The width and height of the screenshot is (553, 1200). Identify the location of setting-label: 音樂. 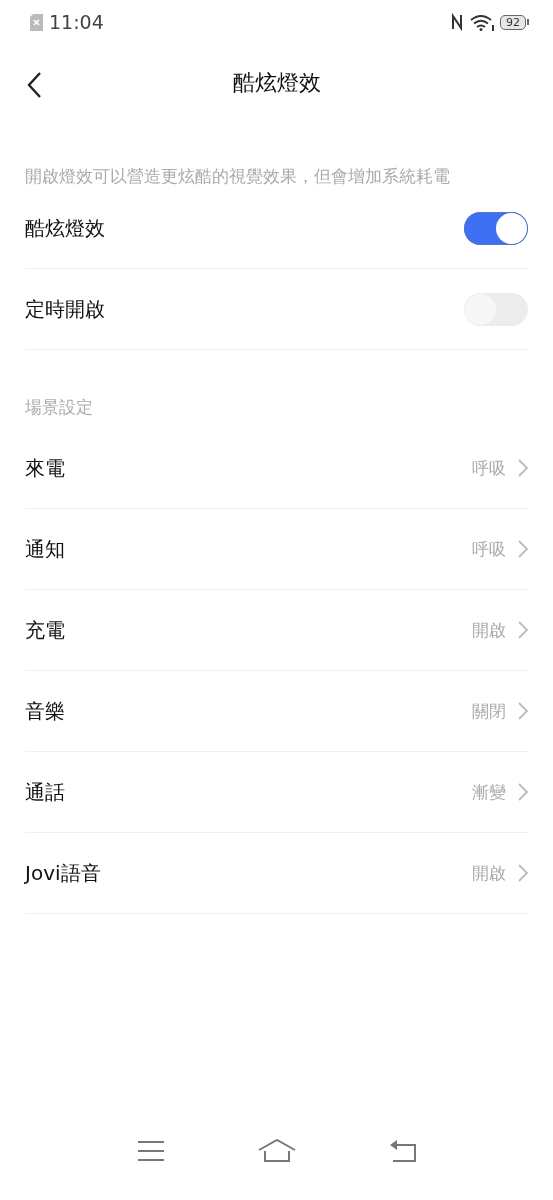
(45, 711).